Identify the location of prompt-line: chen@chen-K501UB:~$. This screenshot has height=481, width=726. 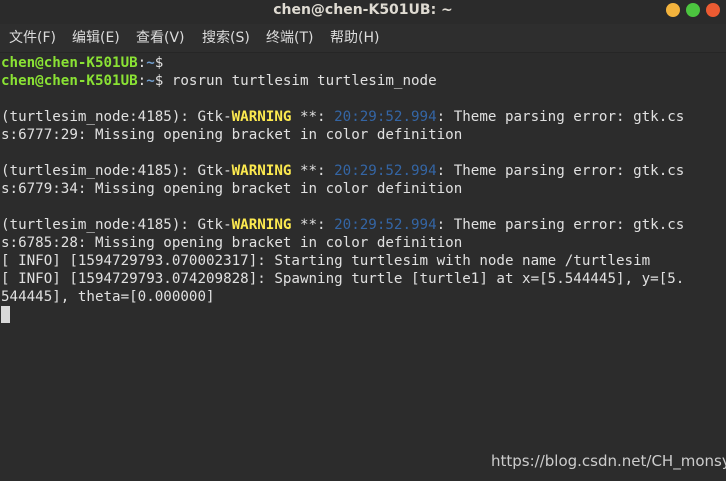
(82, 63).